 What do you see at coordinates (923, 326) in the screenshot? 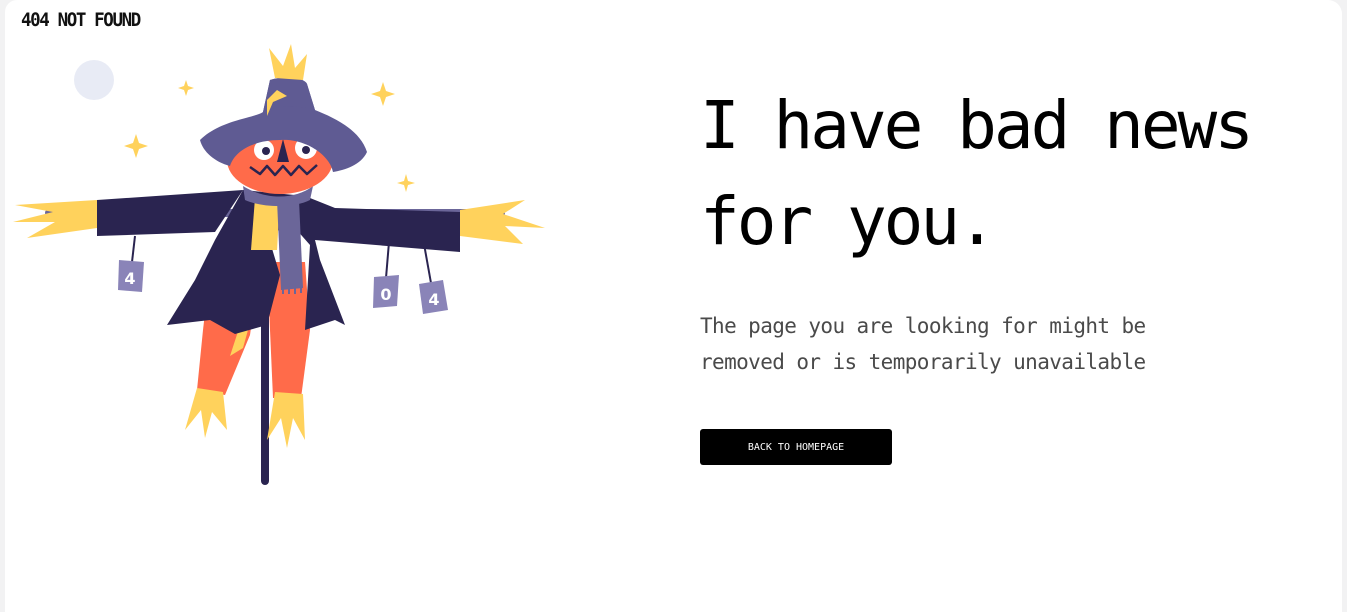
I see `description-line-1: The page you are looking for might be` at bounding box center [923, 326].